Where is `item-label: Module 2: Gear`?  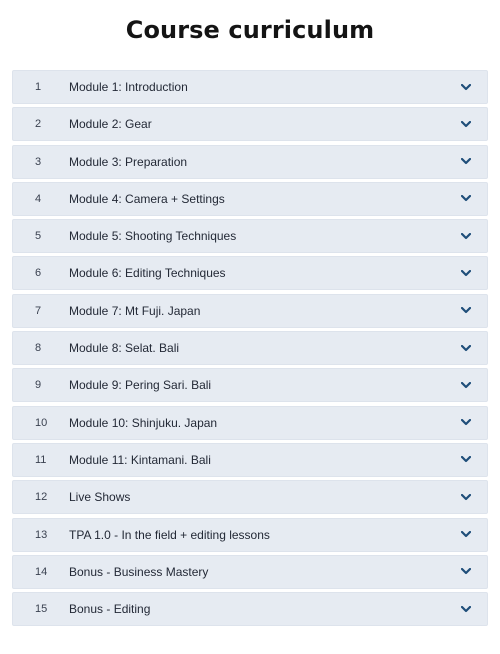 item-label: Module 2: Gear is located at coordinates (110, 124).